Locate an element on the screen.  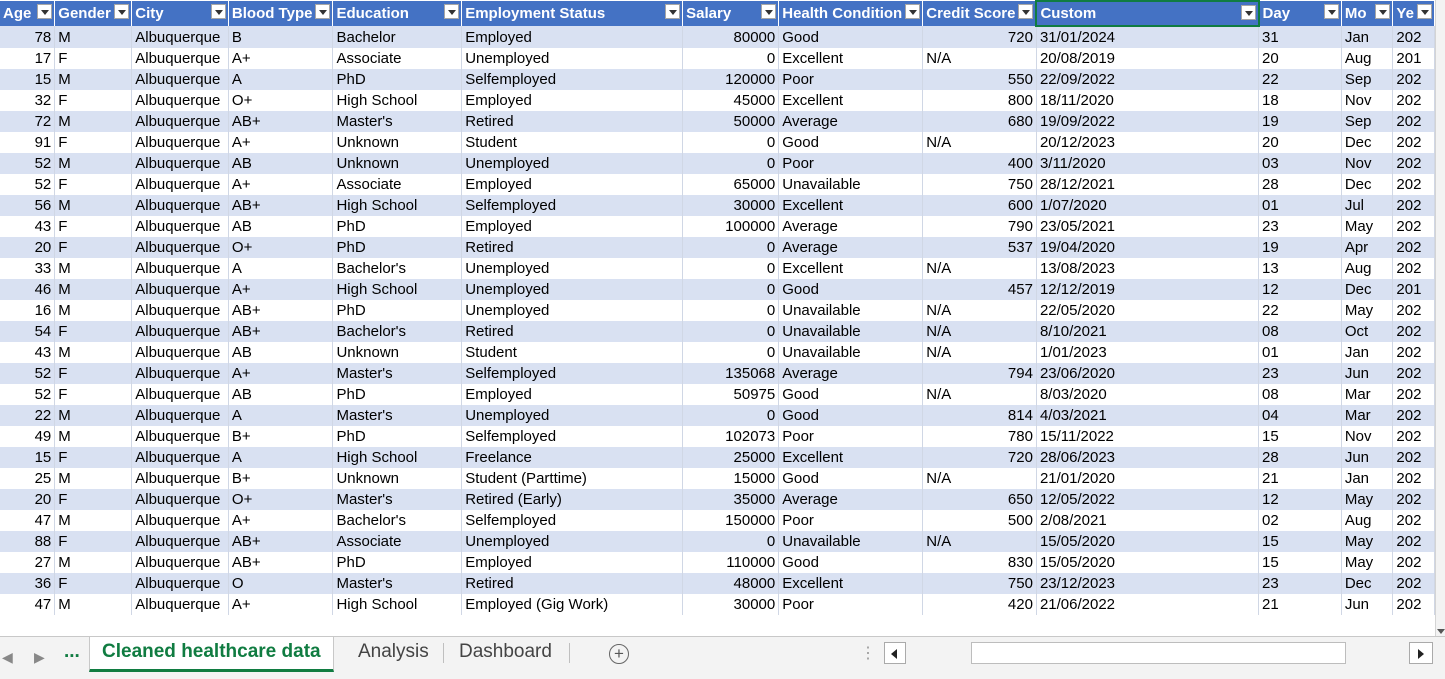
cell-custom: 21/01/2020 is located at coordinates (1148, 478).